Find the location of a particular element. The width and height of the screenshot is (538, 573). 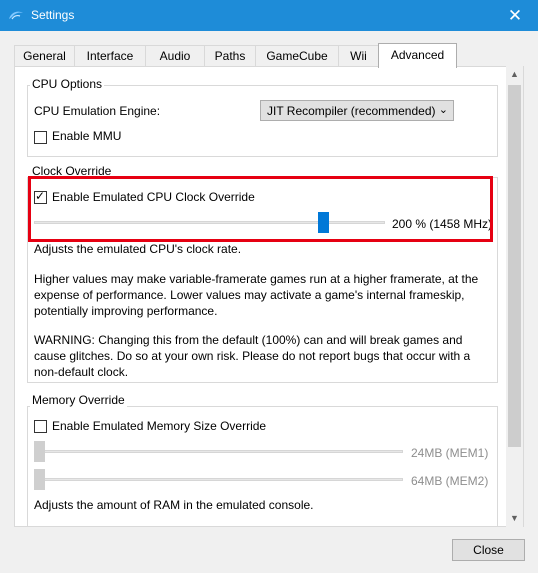

enable-mmu-checkbox is located at coordinates (40, 137).